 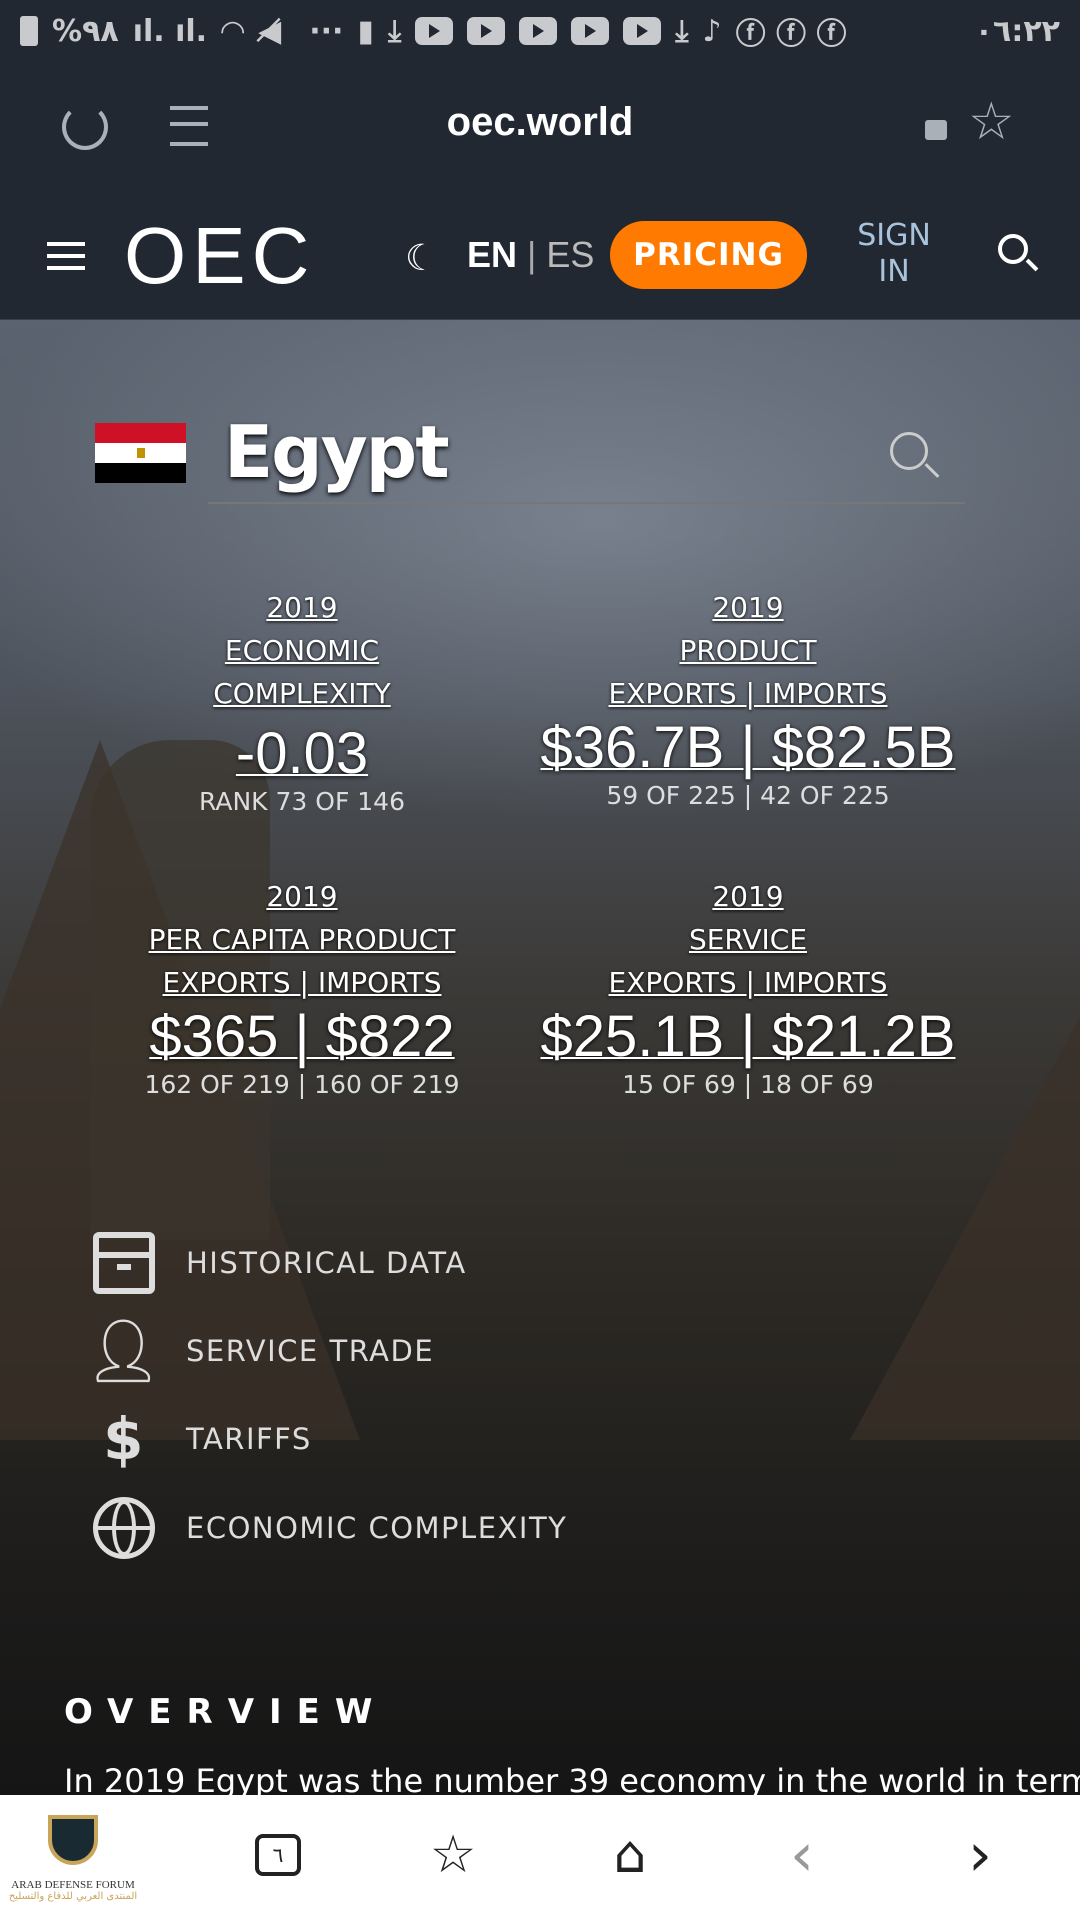 What do you see at coordinates (791, 34) in the screenshot?
I see `facebook-icon: ⓕ ⓕ ⓕ` at bounding box center [791, 34].